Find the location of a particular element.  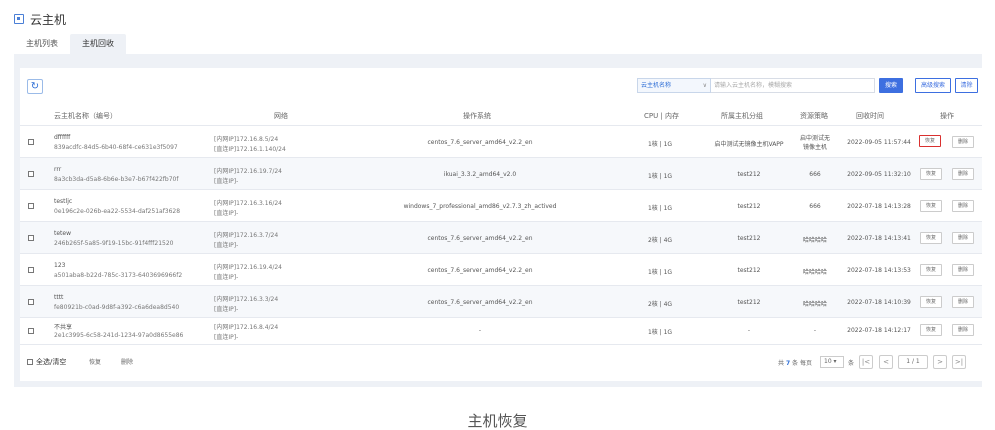

select-all-label: 全选/清空 is located at coordinates (51, 362).